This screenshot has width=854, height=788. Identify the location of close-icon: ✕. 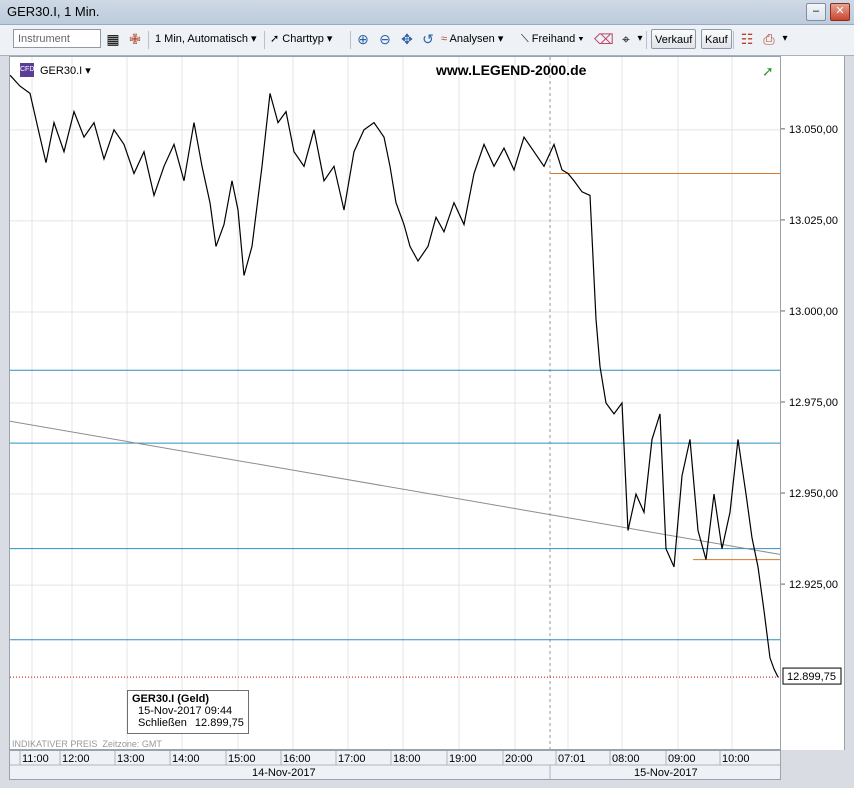
(840, 11).